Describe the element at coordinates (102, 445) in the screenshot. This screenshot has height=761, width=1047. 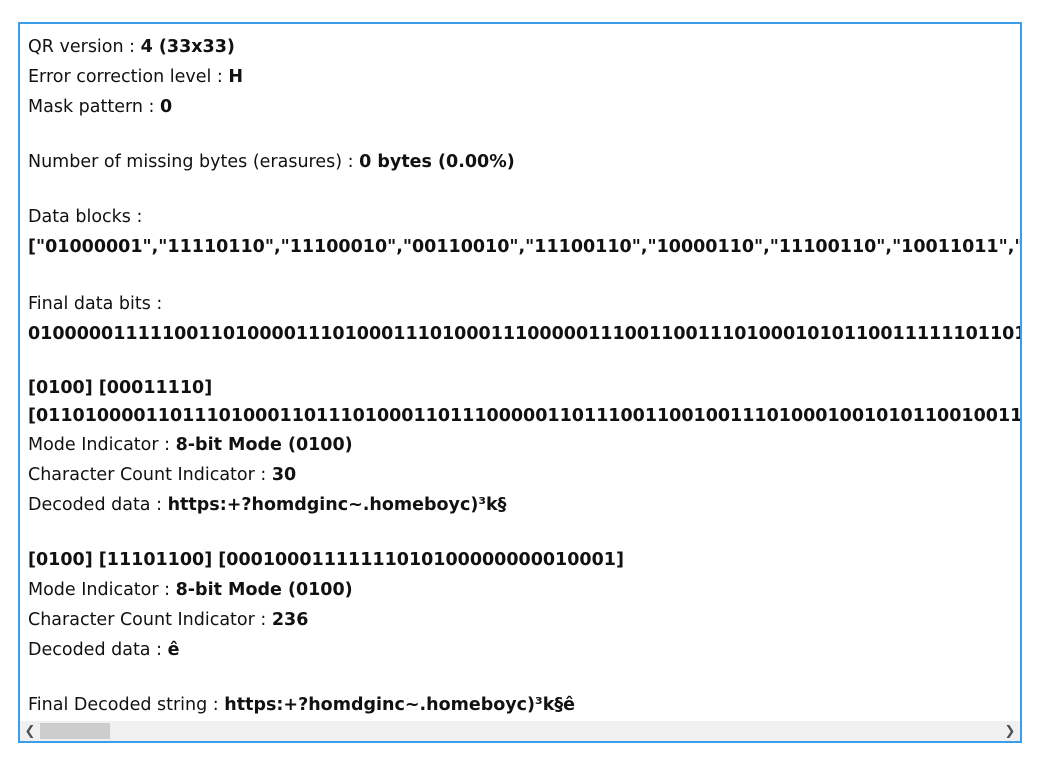
I see `segment1-mode-label: Mode Indicator :` at that location.